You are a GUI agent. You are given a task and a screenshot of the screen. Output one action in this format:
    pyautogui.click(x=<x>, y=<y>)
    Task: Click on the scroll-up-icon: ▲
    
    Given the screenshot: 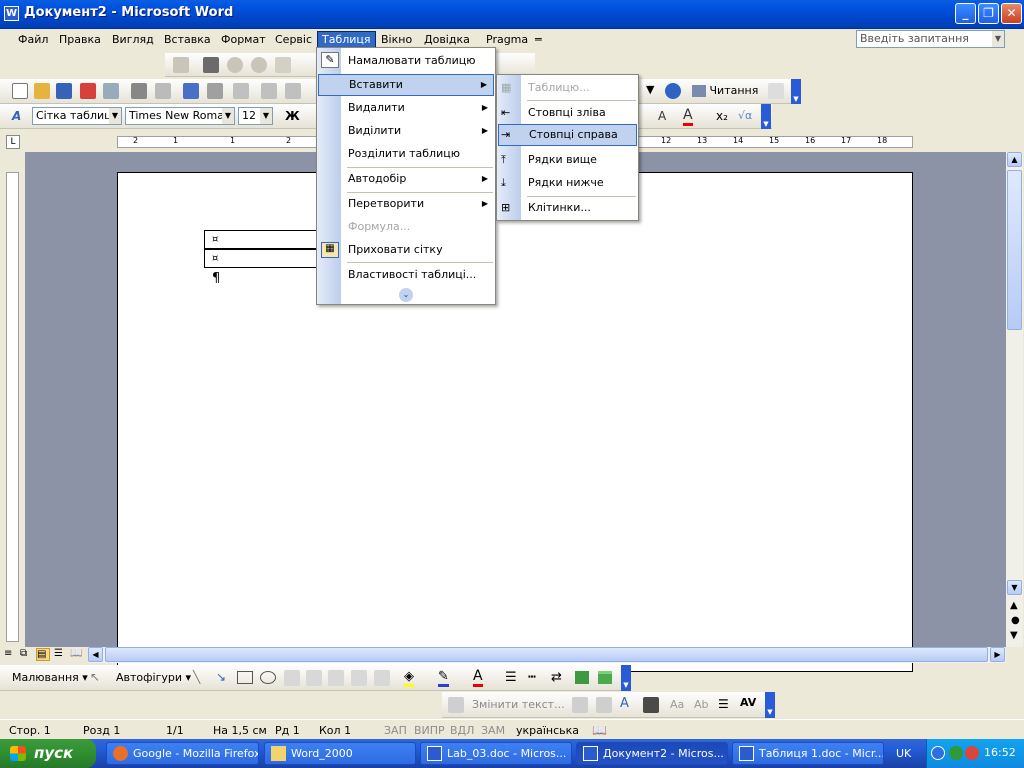 What is the action you would take?
    pyautogui.click(x=1014, y=159)
    